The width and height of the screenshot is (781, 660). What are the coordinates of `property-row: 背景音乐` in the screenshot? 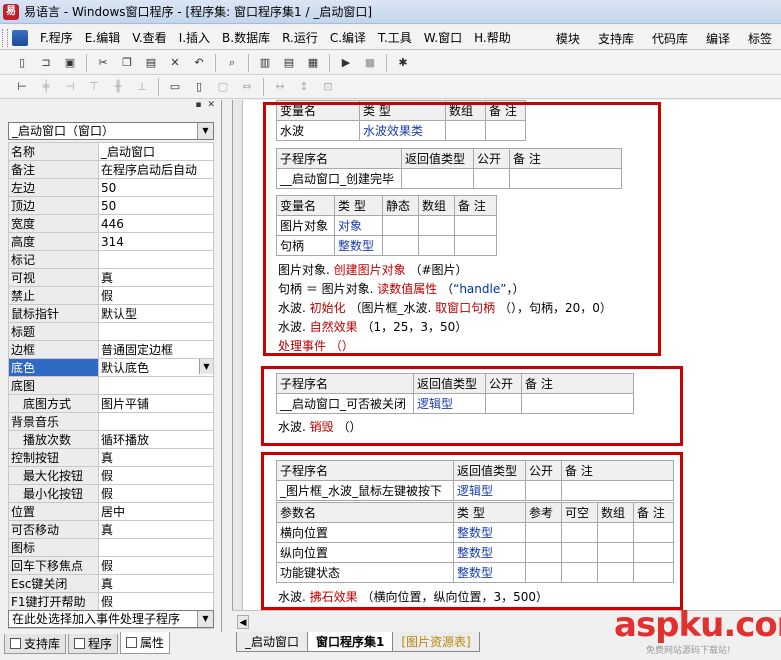 It's located at (111, 421).